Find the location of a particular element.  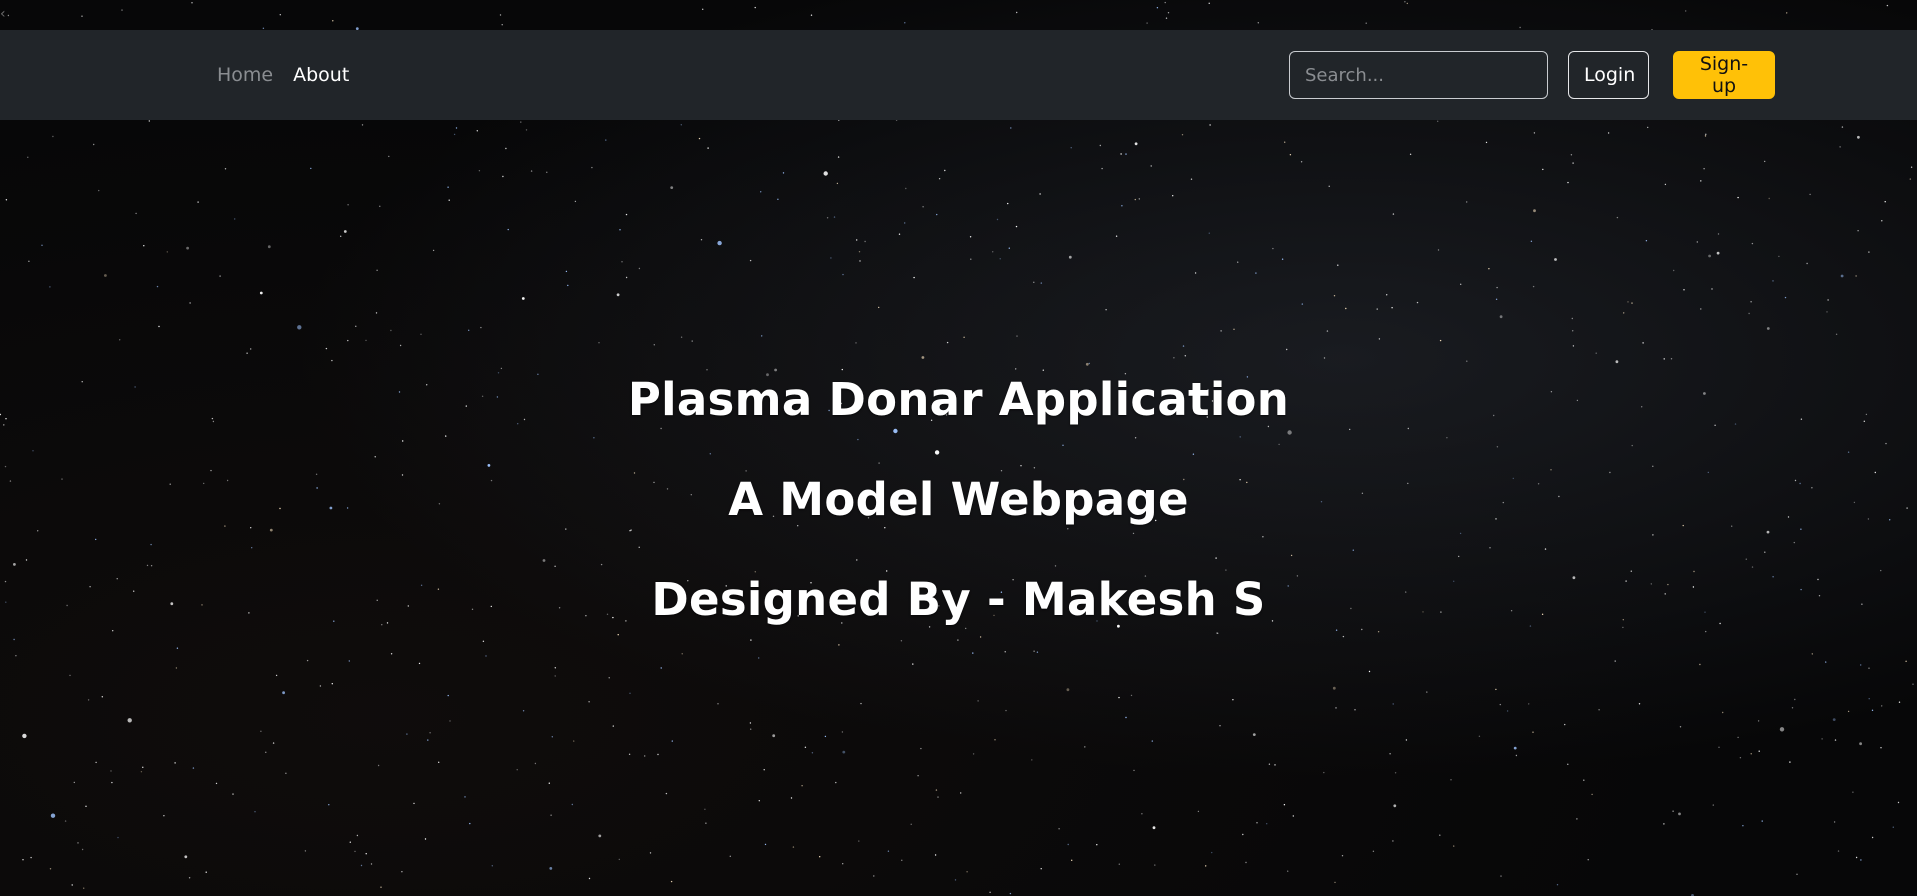

nav-link-about: About is located at coordinates (321, 75).